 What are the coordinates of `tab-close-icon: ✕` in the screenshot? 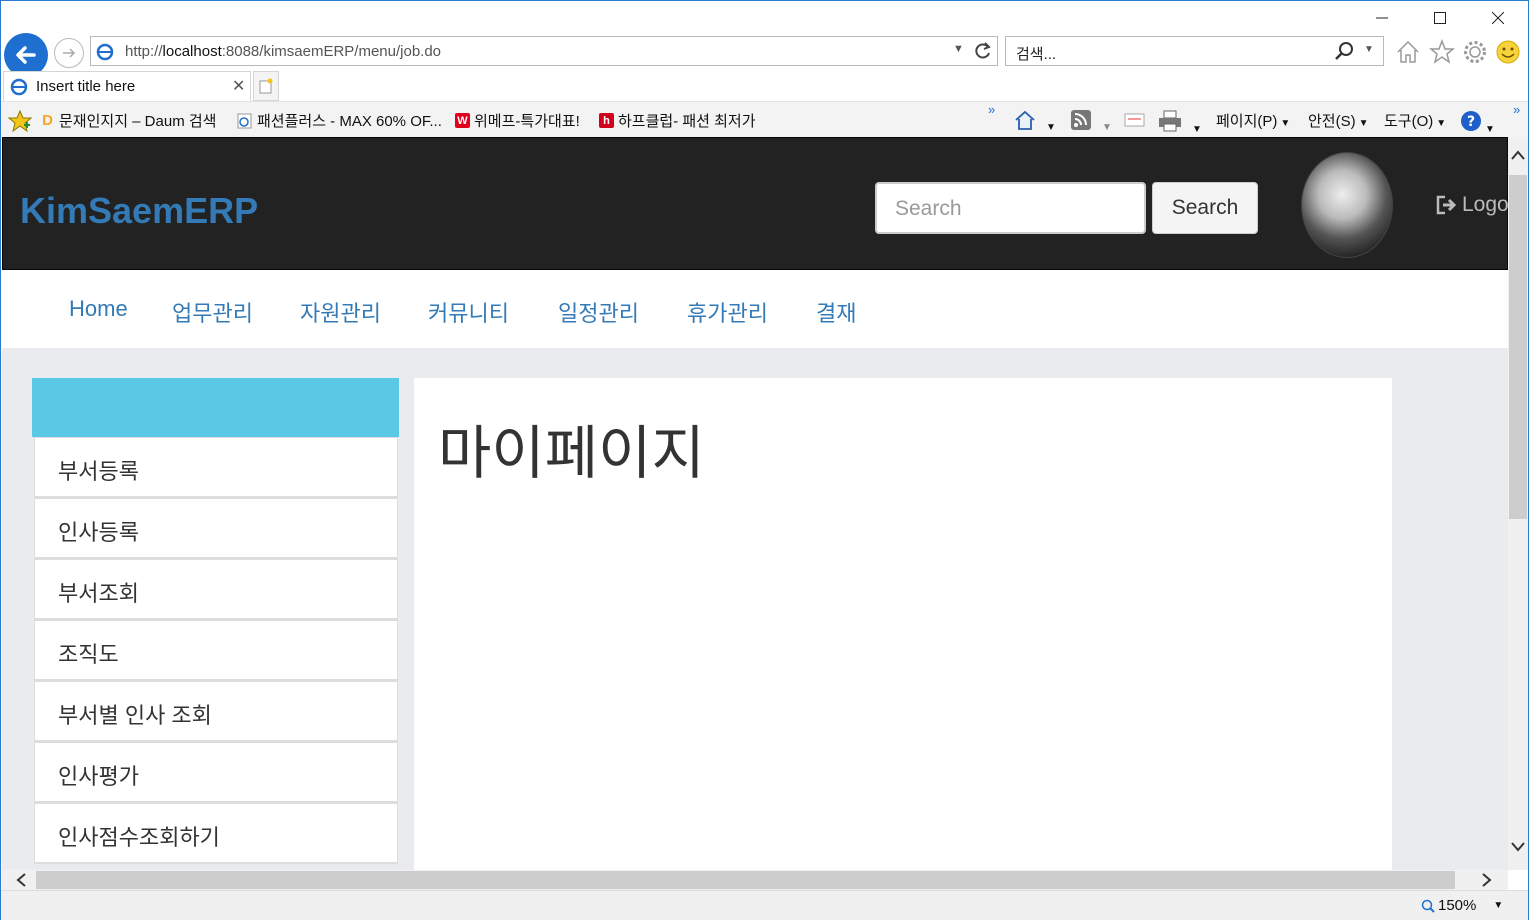 It's located at (238, 86).